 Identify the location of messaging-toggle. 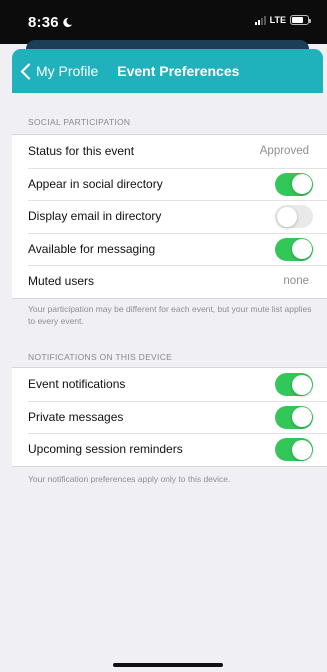
(294, 249).